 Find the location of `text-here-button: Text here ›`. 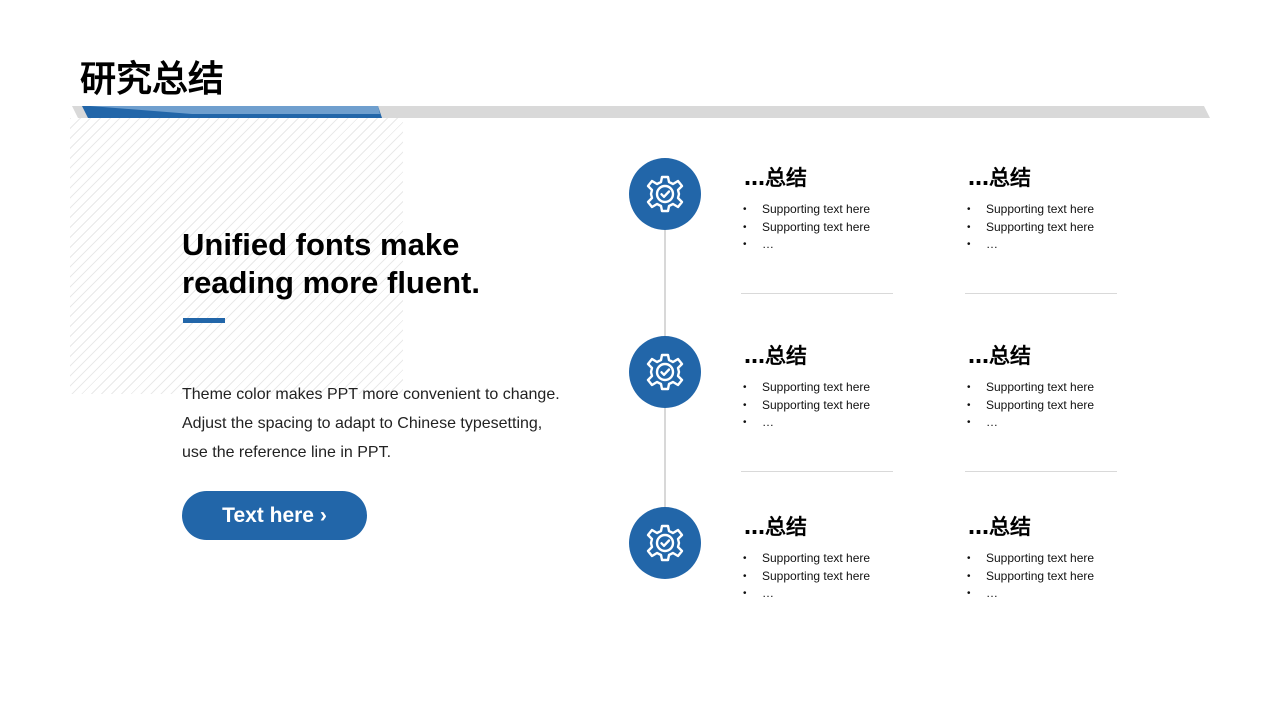

text-here-button: Text here › is located at coordinates (274, 515).